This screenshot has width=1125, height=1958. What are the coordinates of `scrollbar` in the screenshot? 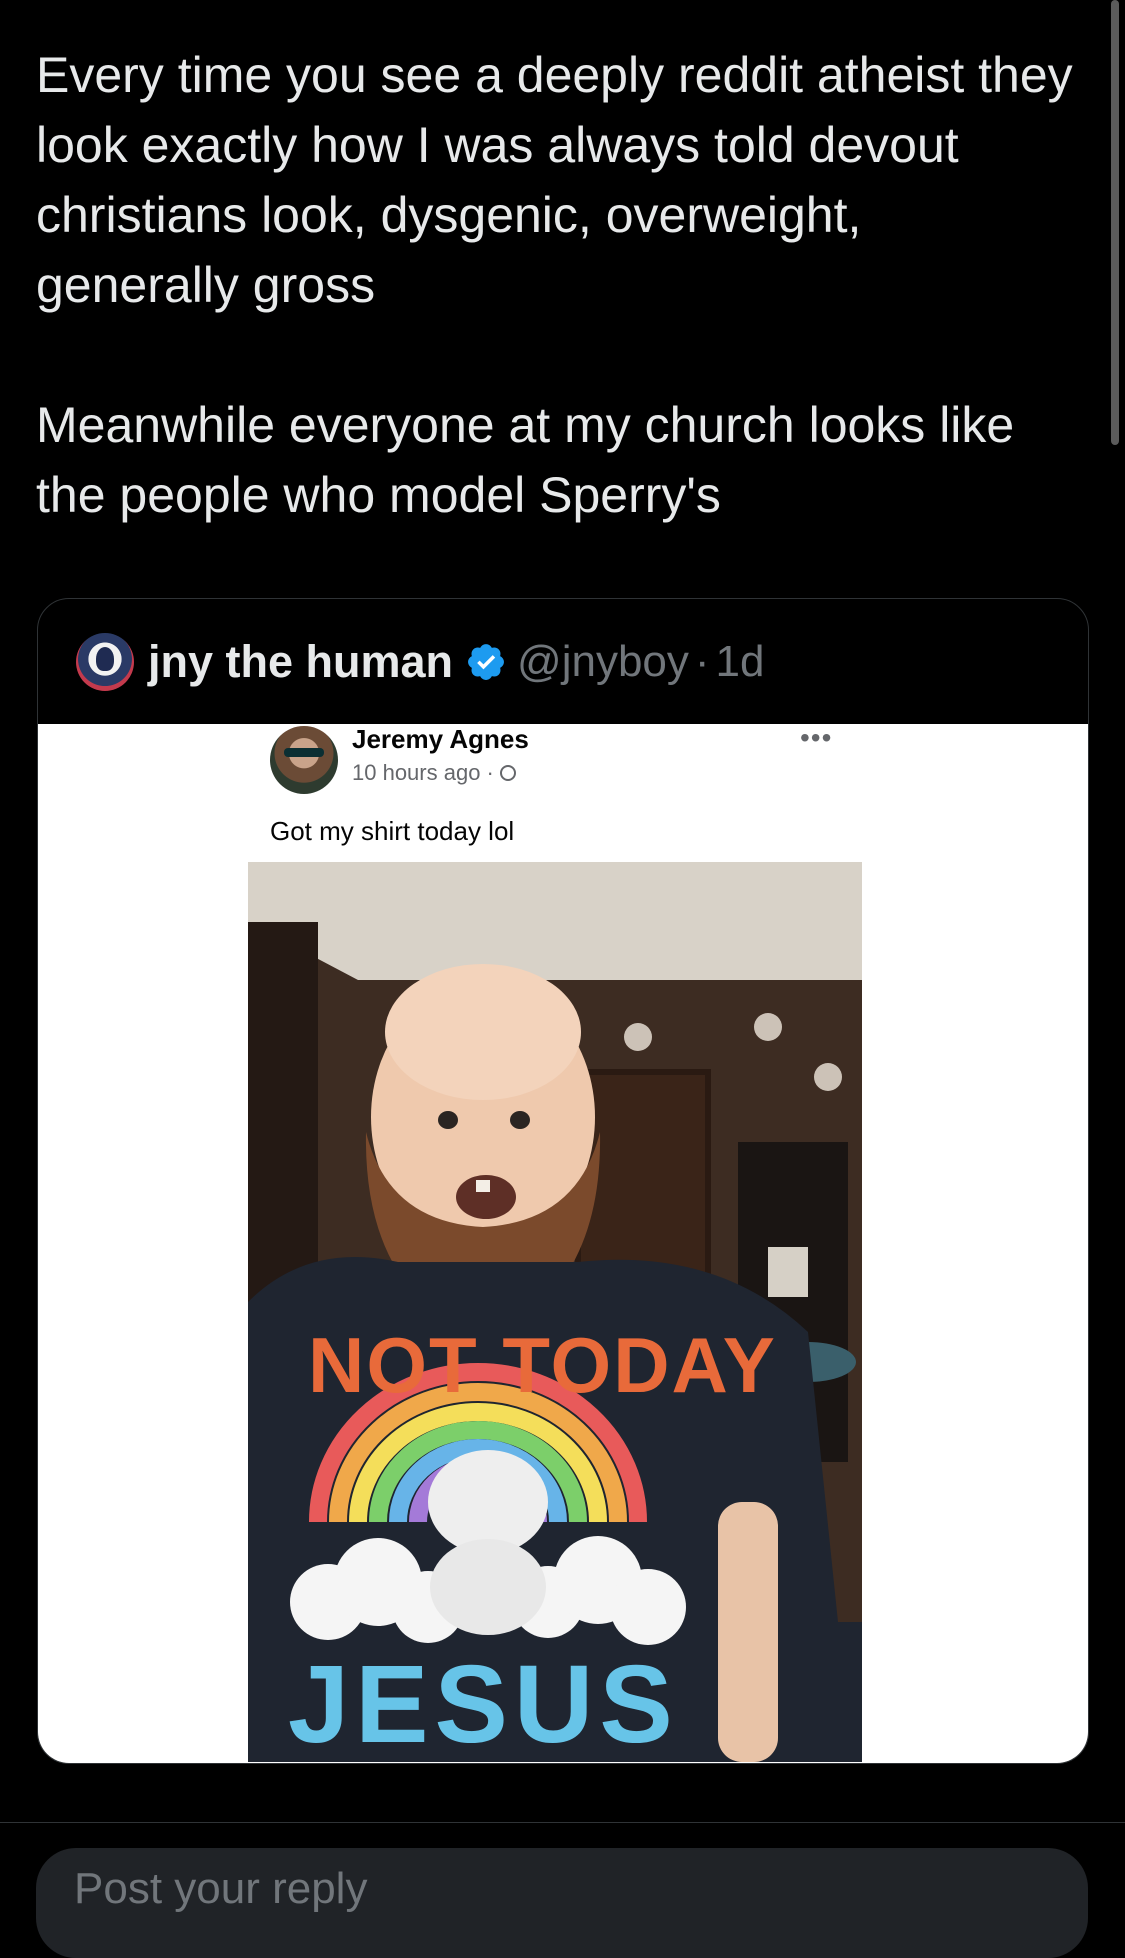 It's located at (1115, 222).